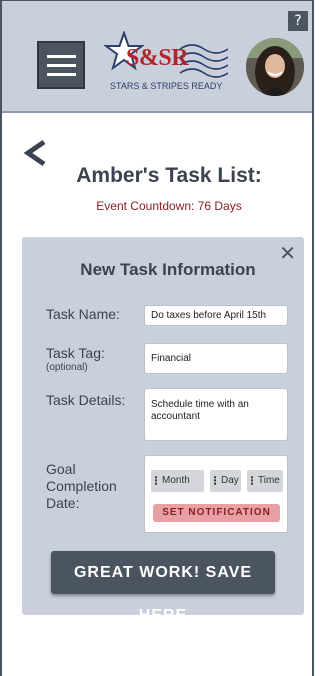  What do you see at coordinates (216, 513) in the screenshot?
I see `set-notification-button: SET NOTIFICATION` at bounding box center [216, 513].